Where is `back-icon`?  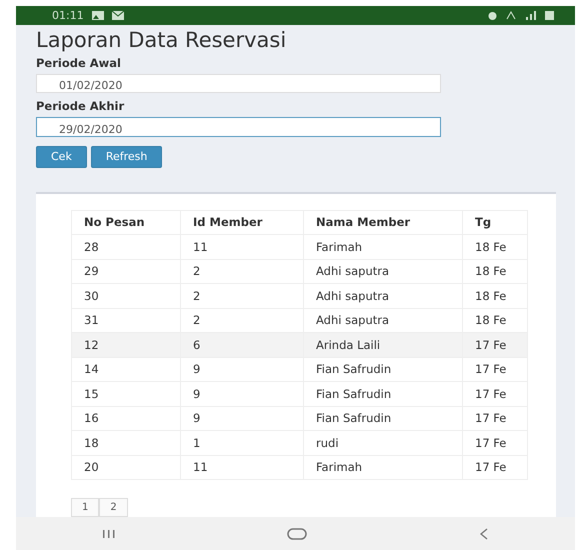
back-icon is located at coordinates (484, 534).